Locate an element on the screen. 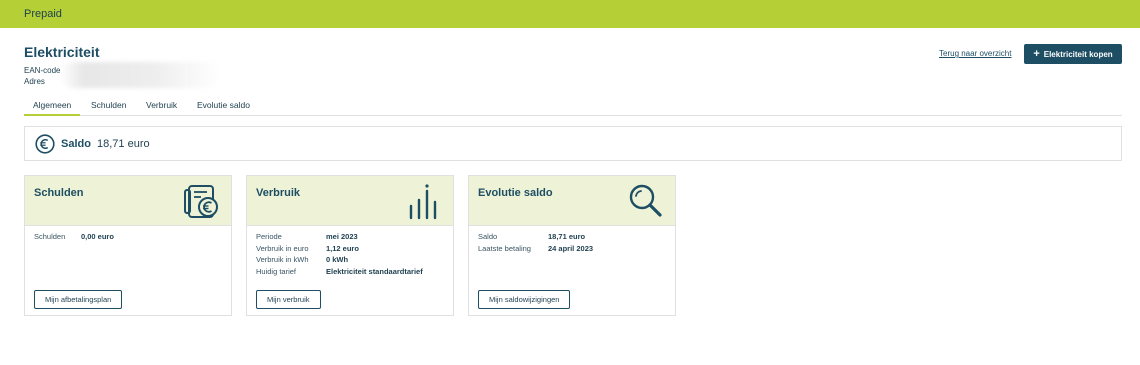 Image resolution: width=1140 pixels, height=365 pixels. balance-changes-button: Mijn saldowijzigingen is located at coordinates (524, 299).